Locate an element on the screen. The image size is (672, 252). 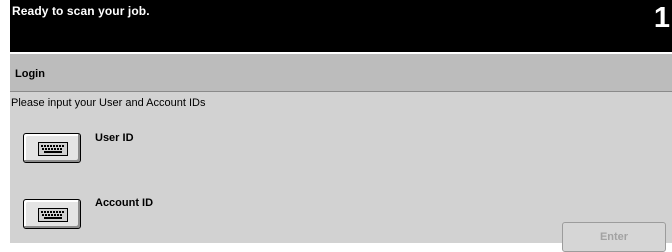
user-id-keyboard-button is located at coordinates (52, 148).